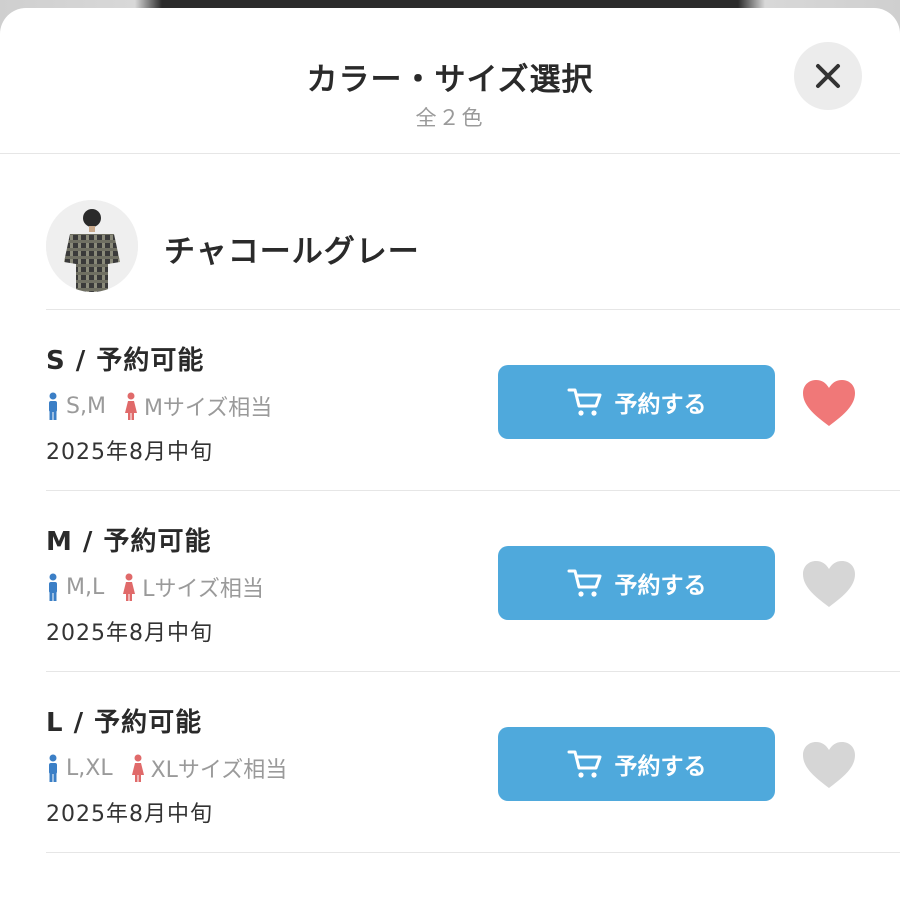 The image size is (900, 900). What do you see at coordinates (89, 768) in the screenshot?
I see `mens-size: L,XL` at bounding box center [89, 768].